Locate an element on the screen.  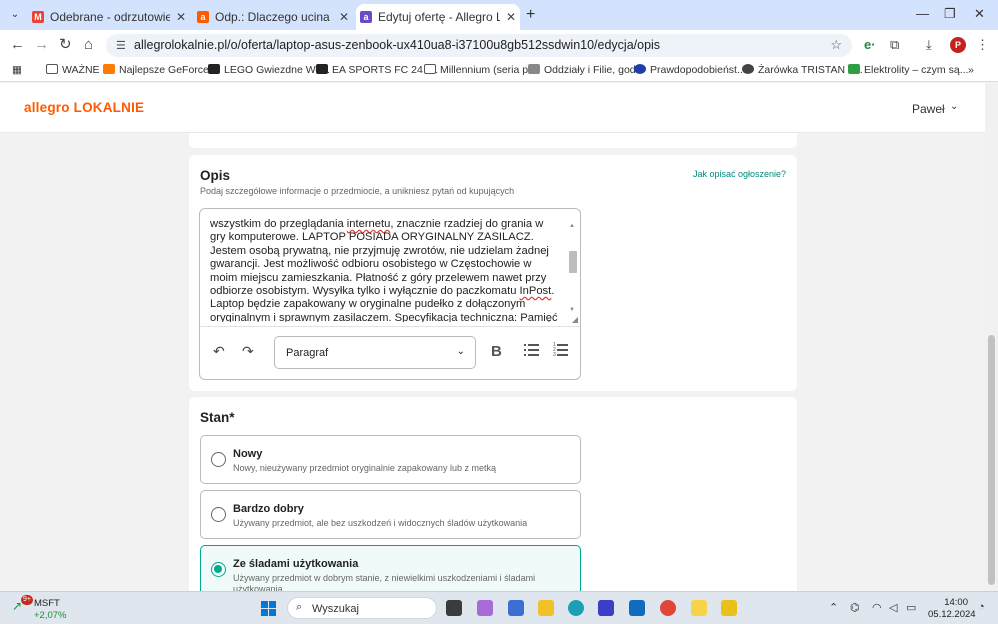
bold-icon: B is located at coordinates (496, 351).